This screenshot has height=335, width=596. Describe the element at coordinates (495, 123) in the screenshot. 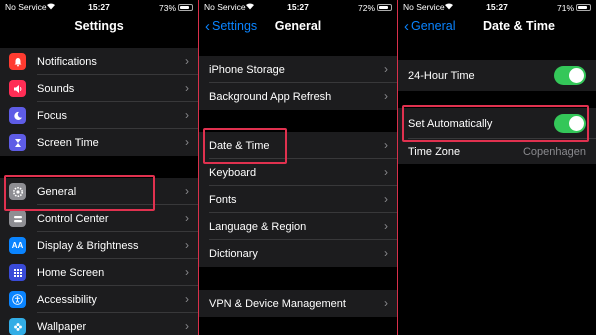

I see `highlight-box-set-automatically` at that location.